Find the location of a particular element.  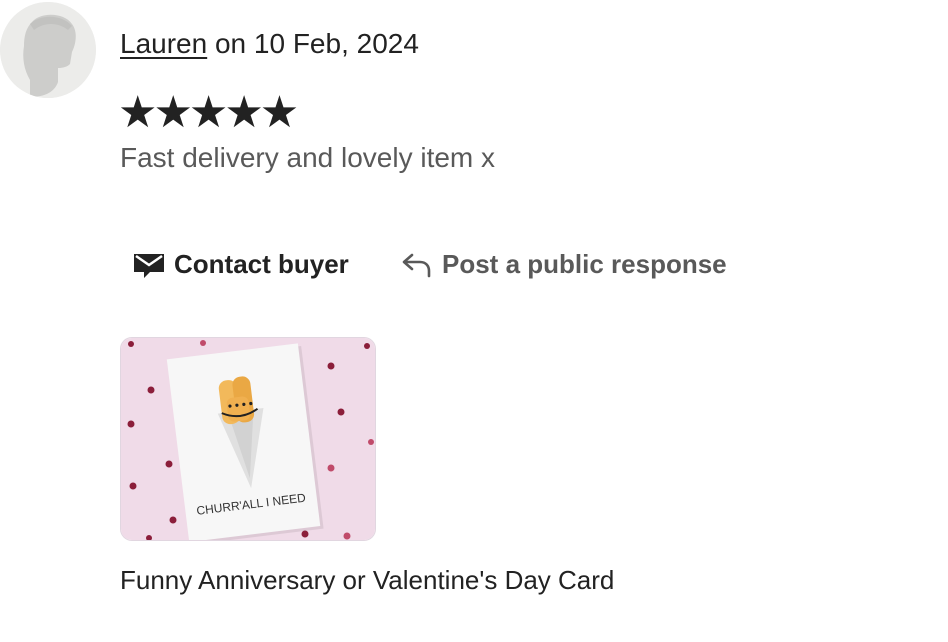

reviewer-avatar is located at coordinates (48, 50).